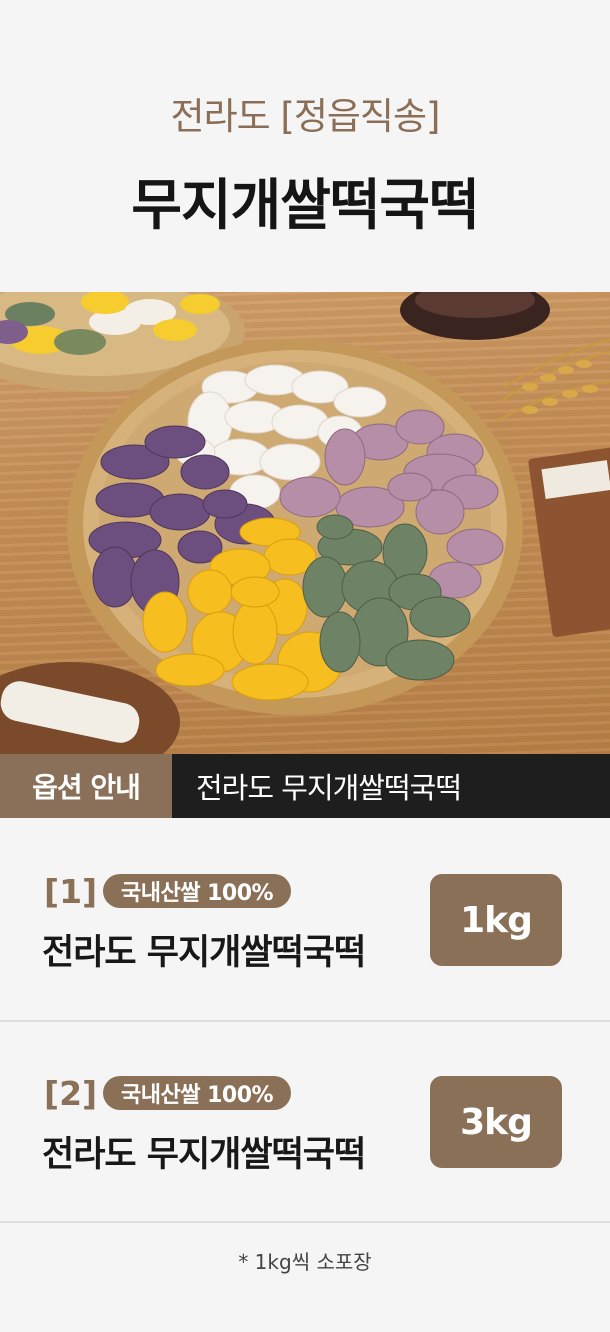  I want to click on divider, so click(305, 1222).